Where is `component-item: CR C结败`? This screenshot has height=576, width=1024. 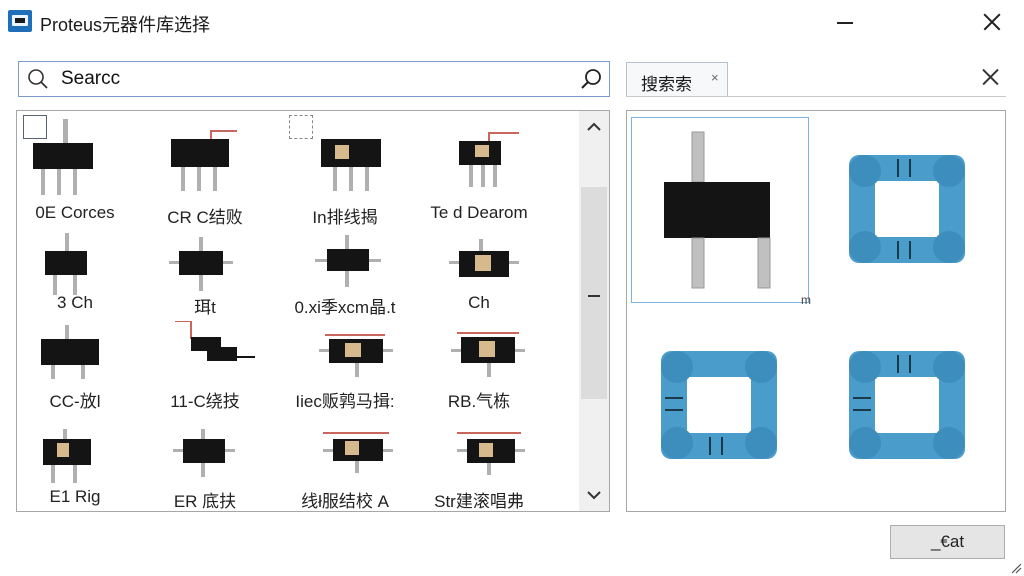
component-item: CR C结败 is located at coordinates (205, 172).